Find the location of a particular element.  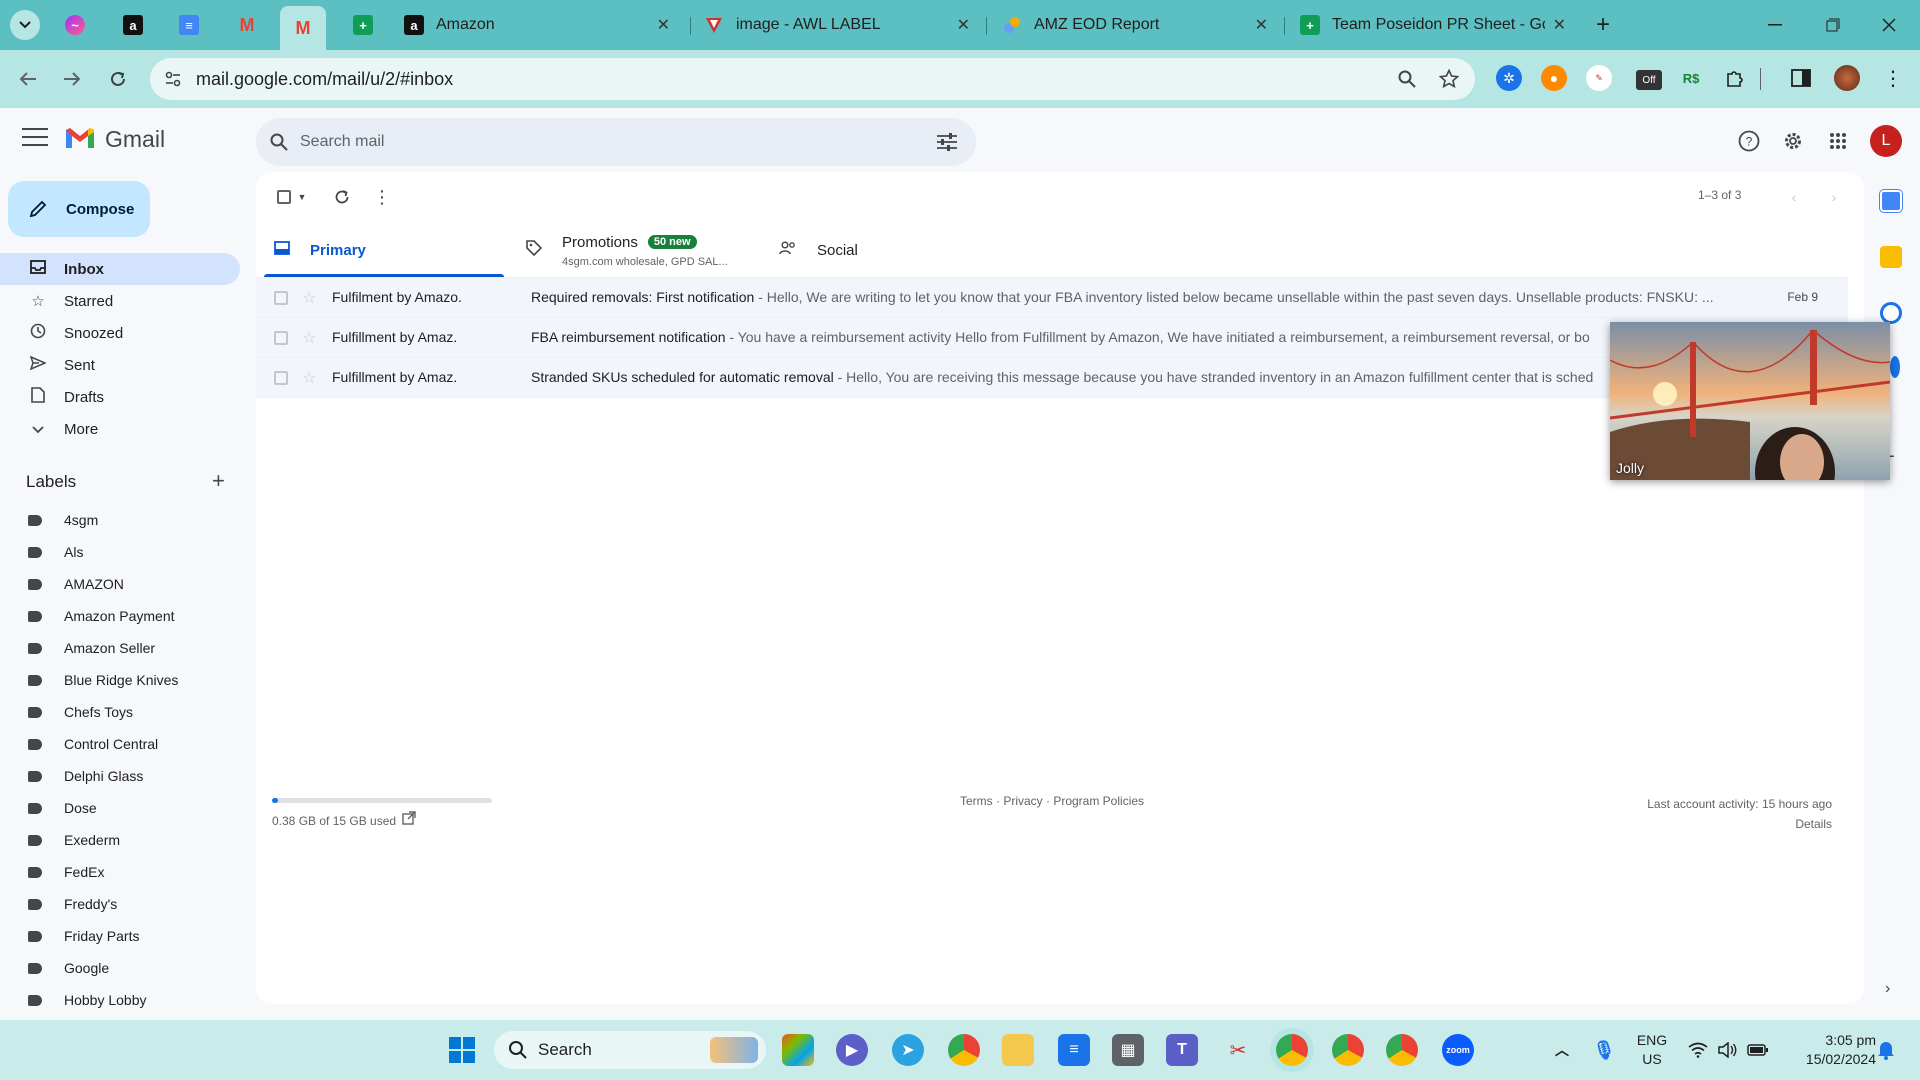

tab-primary: Primary is located at coordinates (389, 250).